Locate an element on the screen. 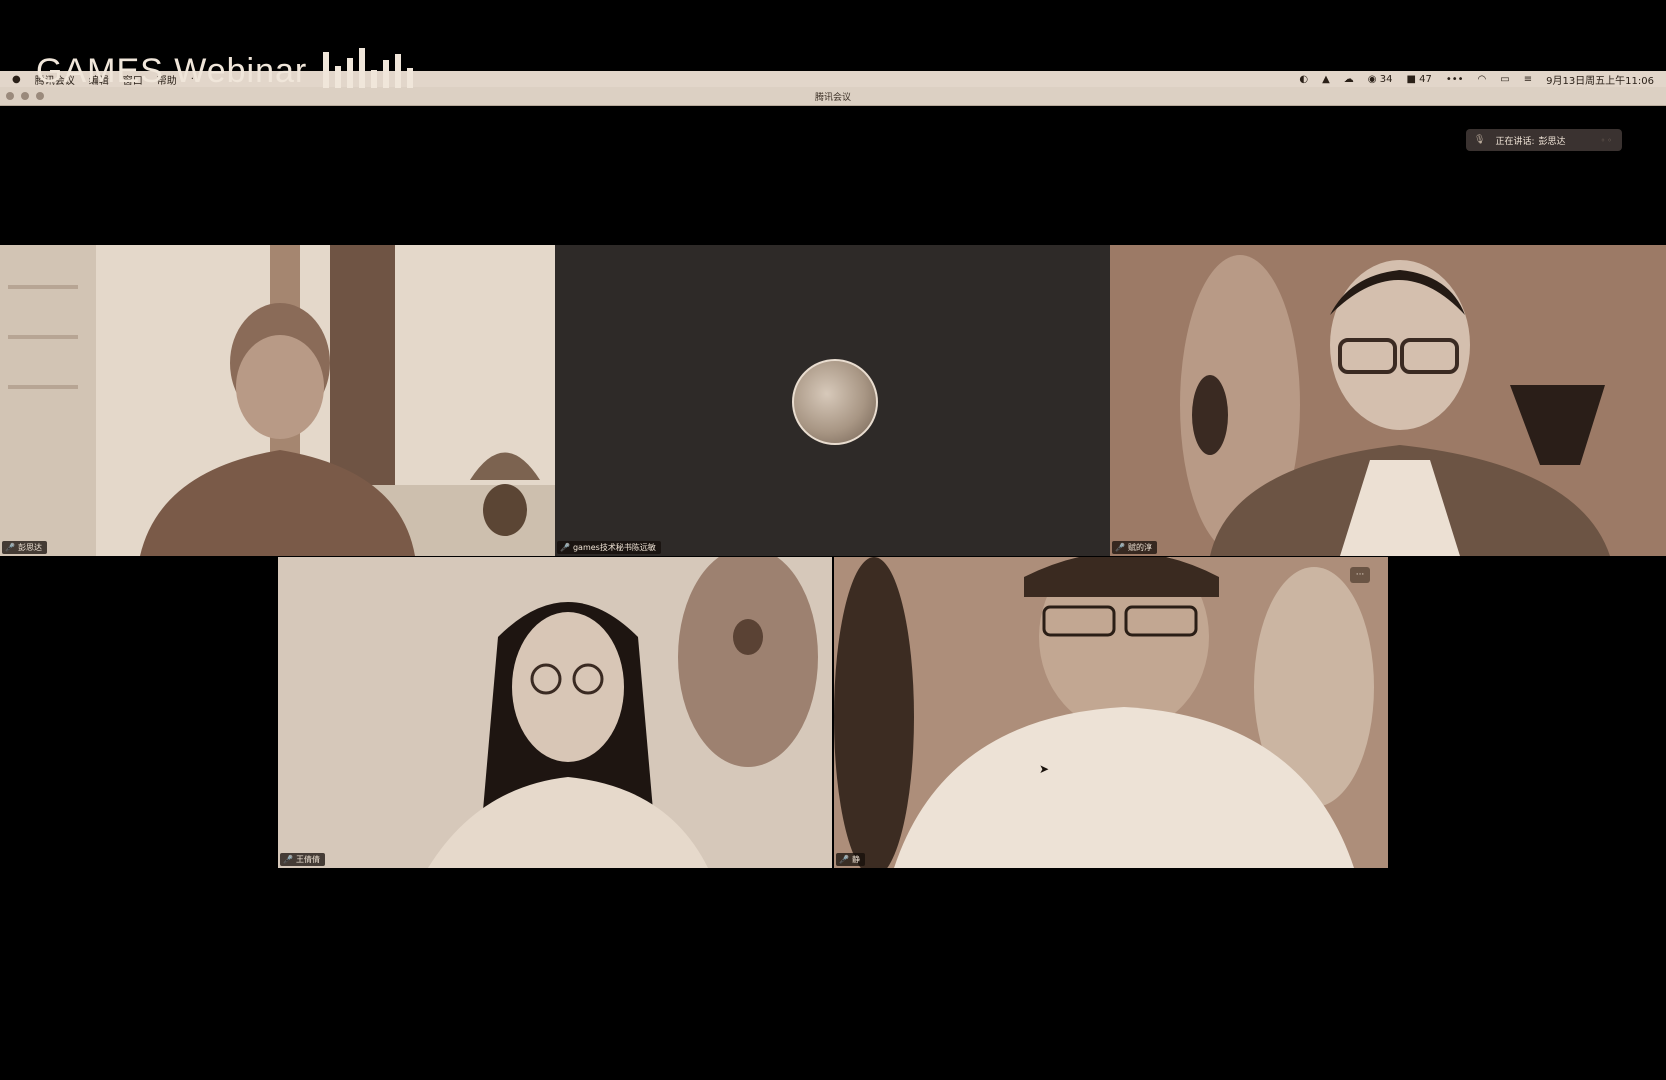  more-options-button: ··· is located at coordinates (1360, 575).